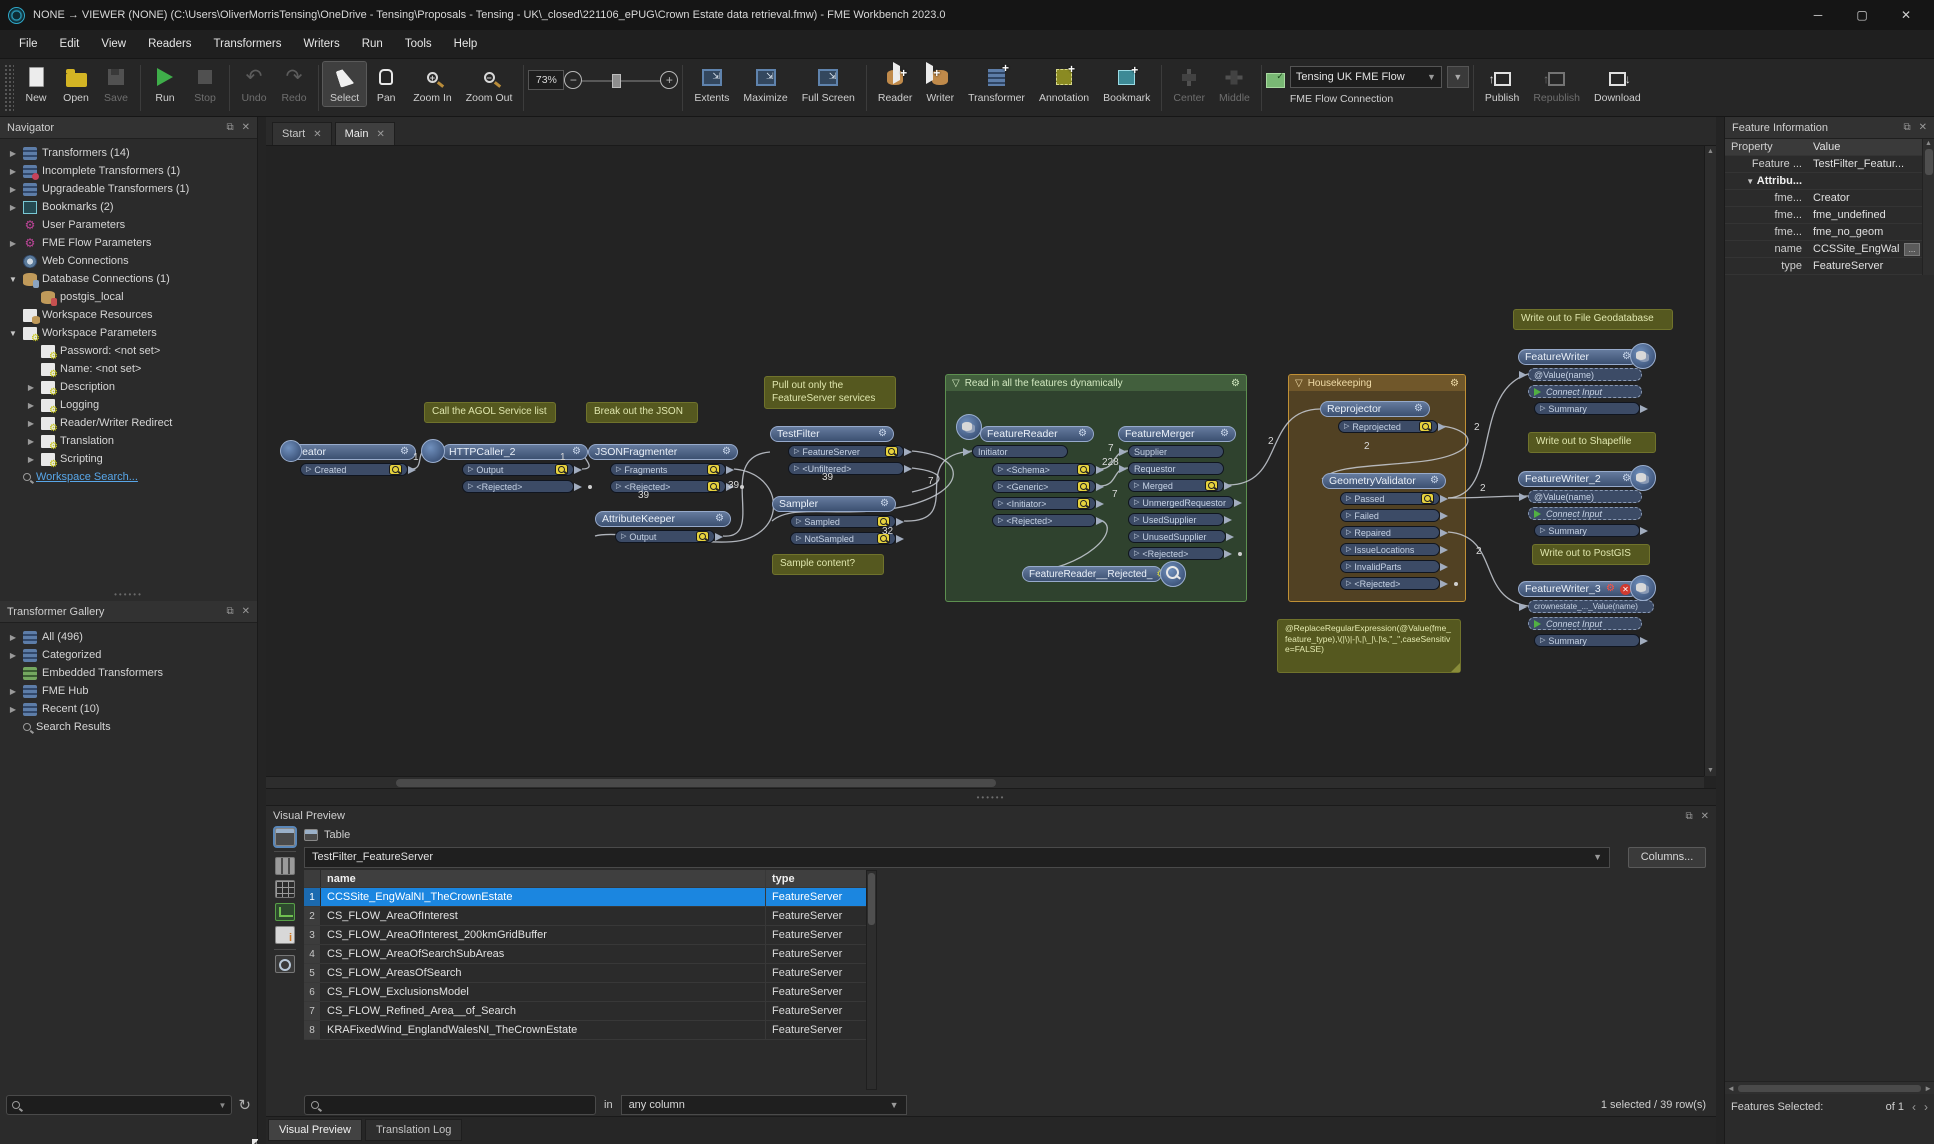 This screenshot has width=1934, height=1144. Describe the element at coordinates (1556, 84) in the screenshot. I see `republish-button: Republish` at that location.